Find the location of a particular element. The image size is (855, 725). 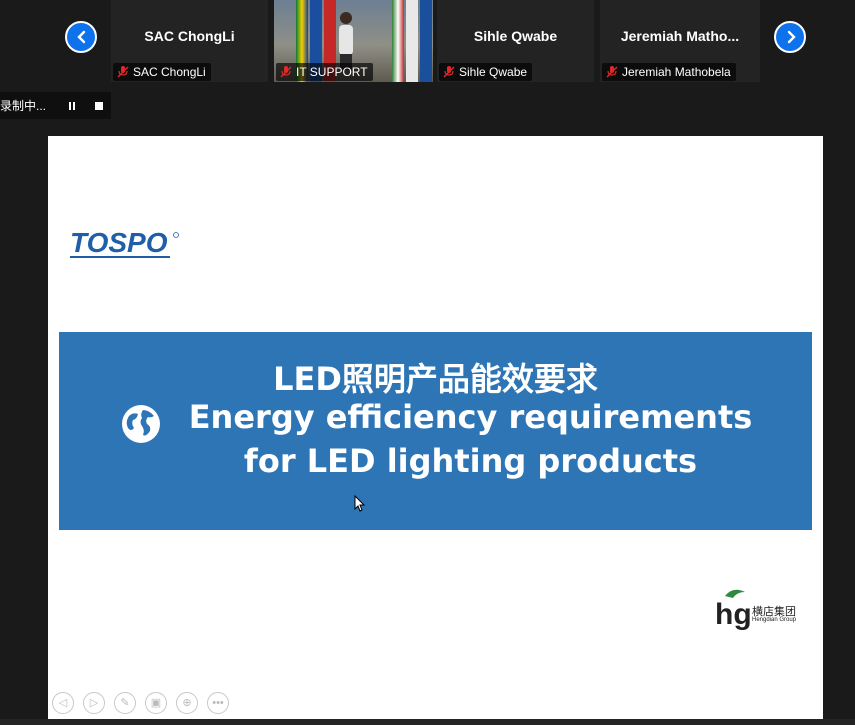

more-options-button: ••• is located at coordinates (218, 703).